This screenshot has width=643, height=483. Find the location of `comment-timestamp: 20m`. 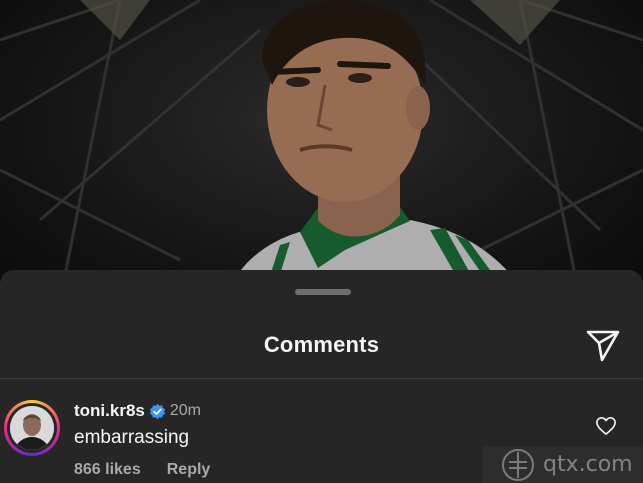

comment-timestamp: 20m is located at coordinates (185, 410).